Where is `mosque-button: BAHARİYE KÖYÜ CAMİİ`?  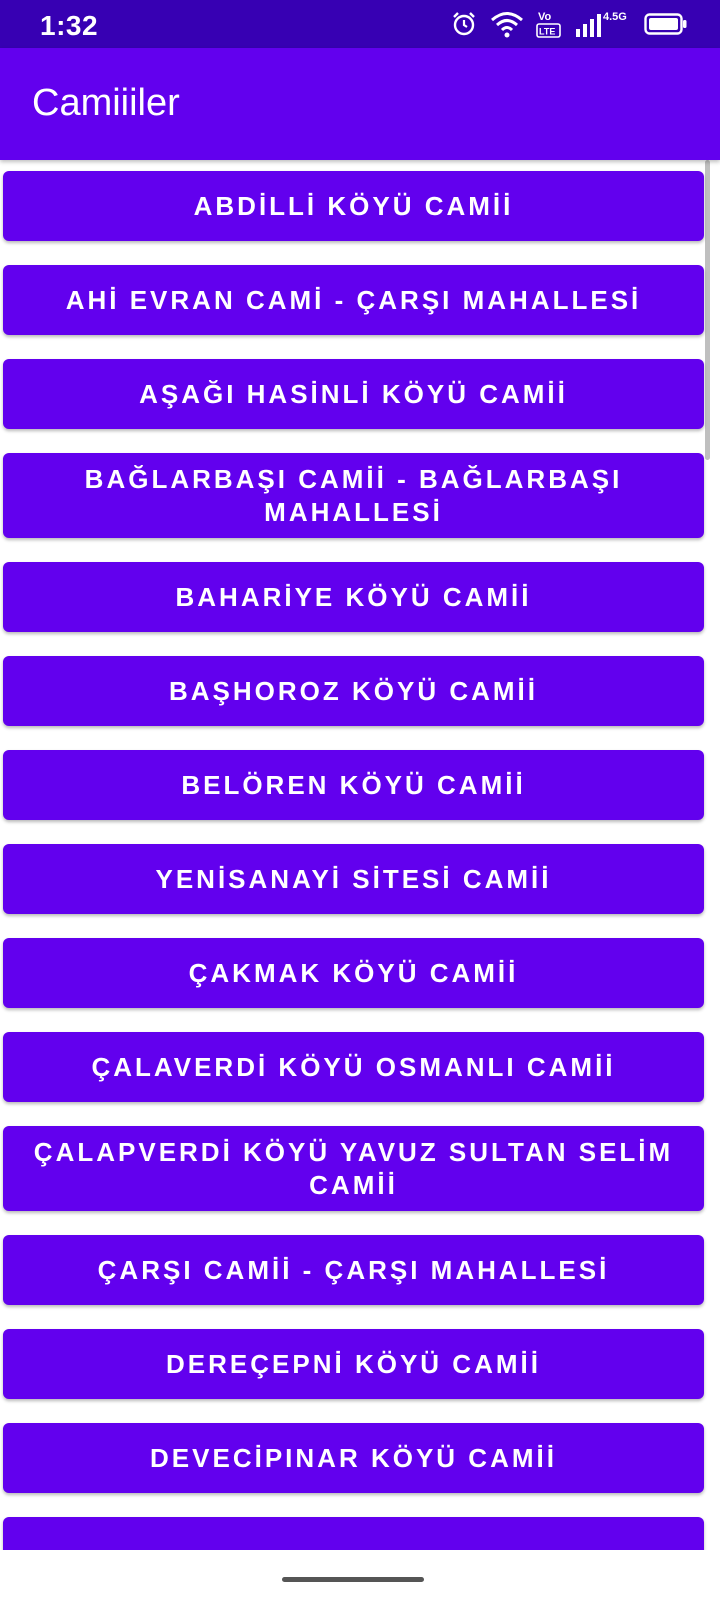
mosque-button: BAHARİYE KÖYÜ CAMİİ is located at coordinates (353, 597).